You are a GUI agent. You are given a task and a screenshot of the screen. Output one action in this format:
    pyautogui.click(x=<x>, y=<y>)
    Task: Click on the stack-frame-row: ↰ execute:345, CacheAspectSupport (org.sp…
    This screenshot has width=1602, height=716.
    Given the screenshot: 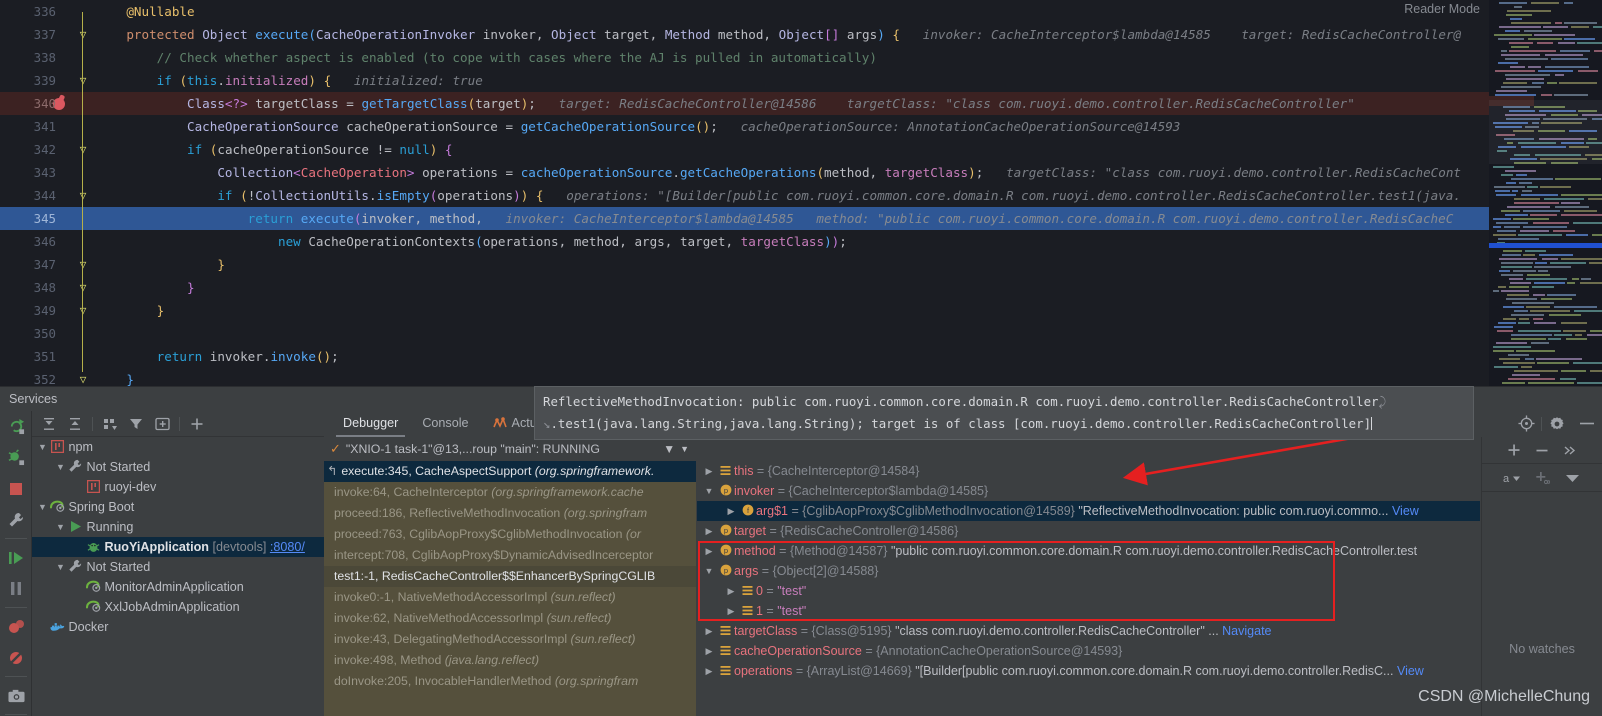 What is the action you would take?
    pyautogui.click(x=510, y=471)
    